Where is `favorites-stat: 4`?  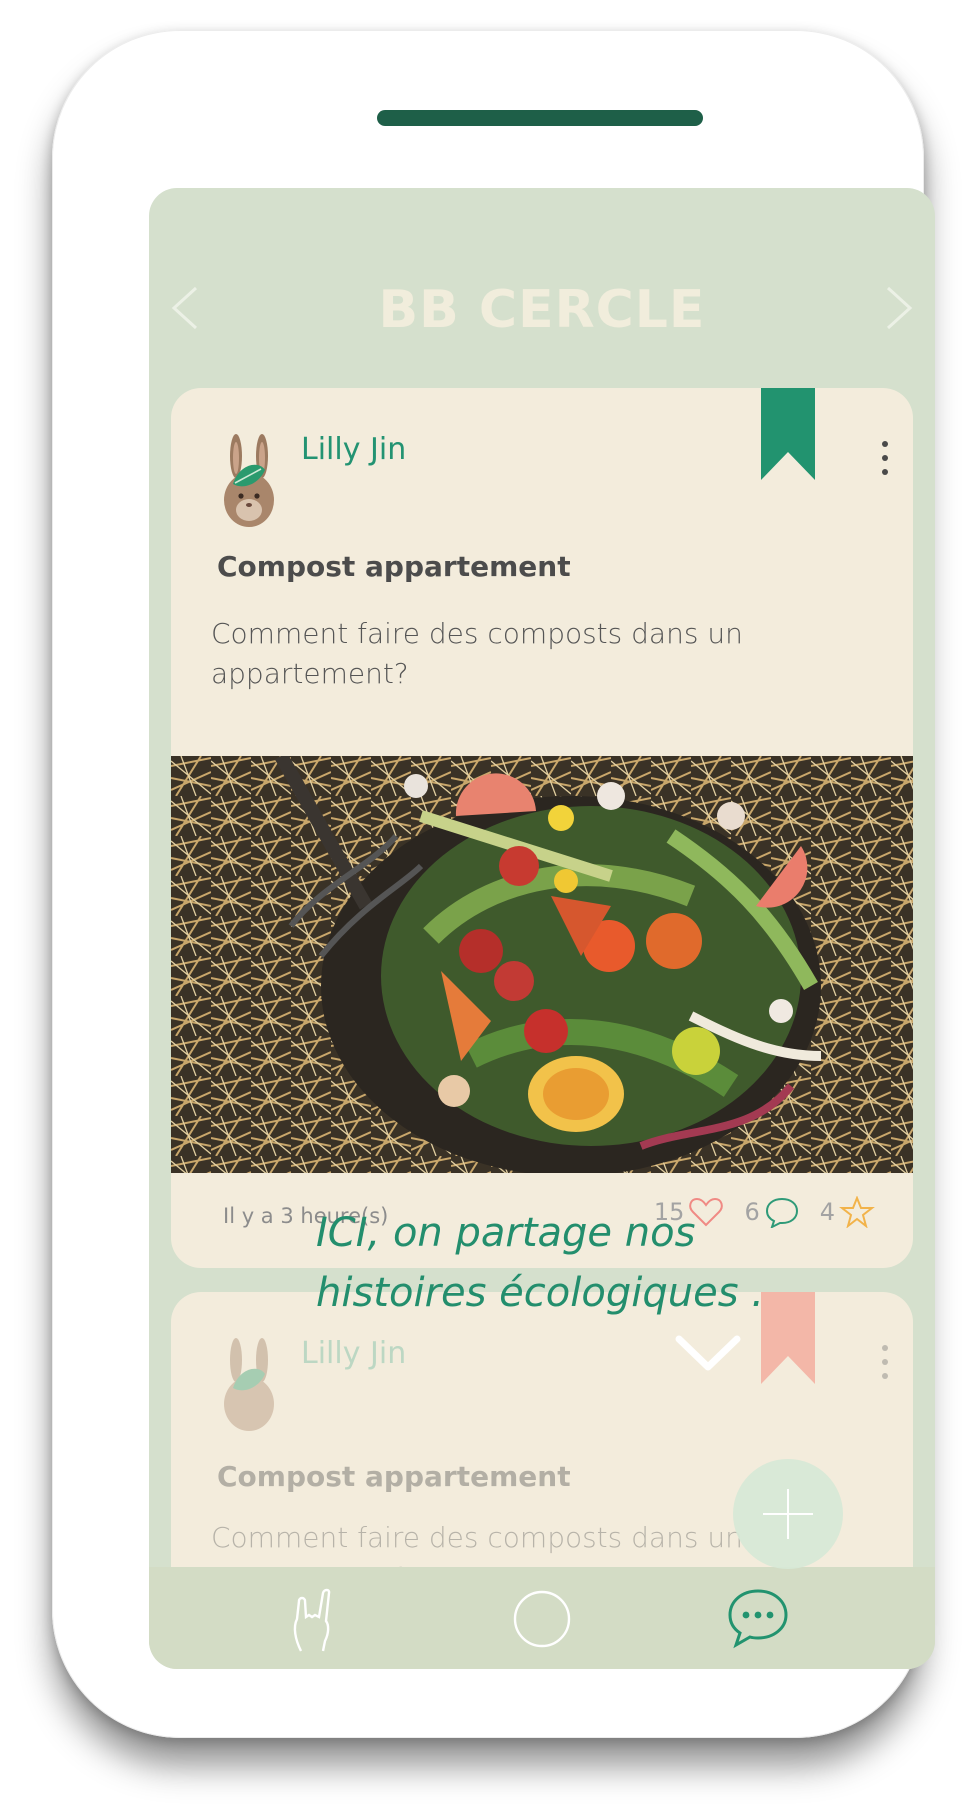
favorites-stat: 4 is located at coordinates (847, 1212).